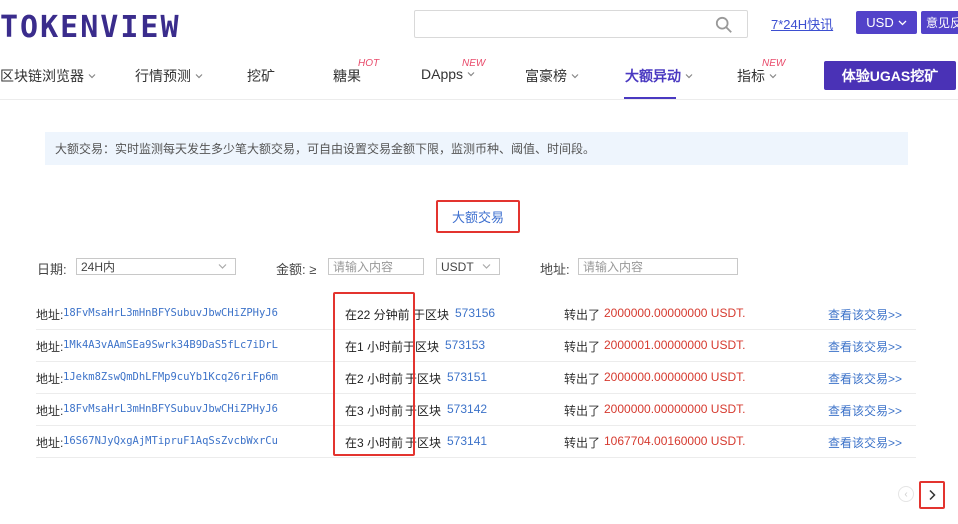  What do you see at coordinates (467, 377) in the screenshot?
I see `block-link: 573151` at bounding box center [467, 377].